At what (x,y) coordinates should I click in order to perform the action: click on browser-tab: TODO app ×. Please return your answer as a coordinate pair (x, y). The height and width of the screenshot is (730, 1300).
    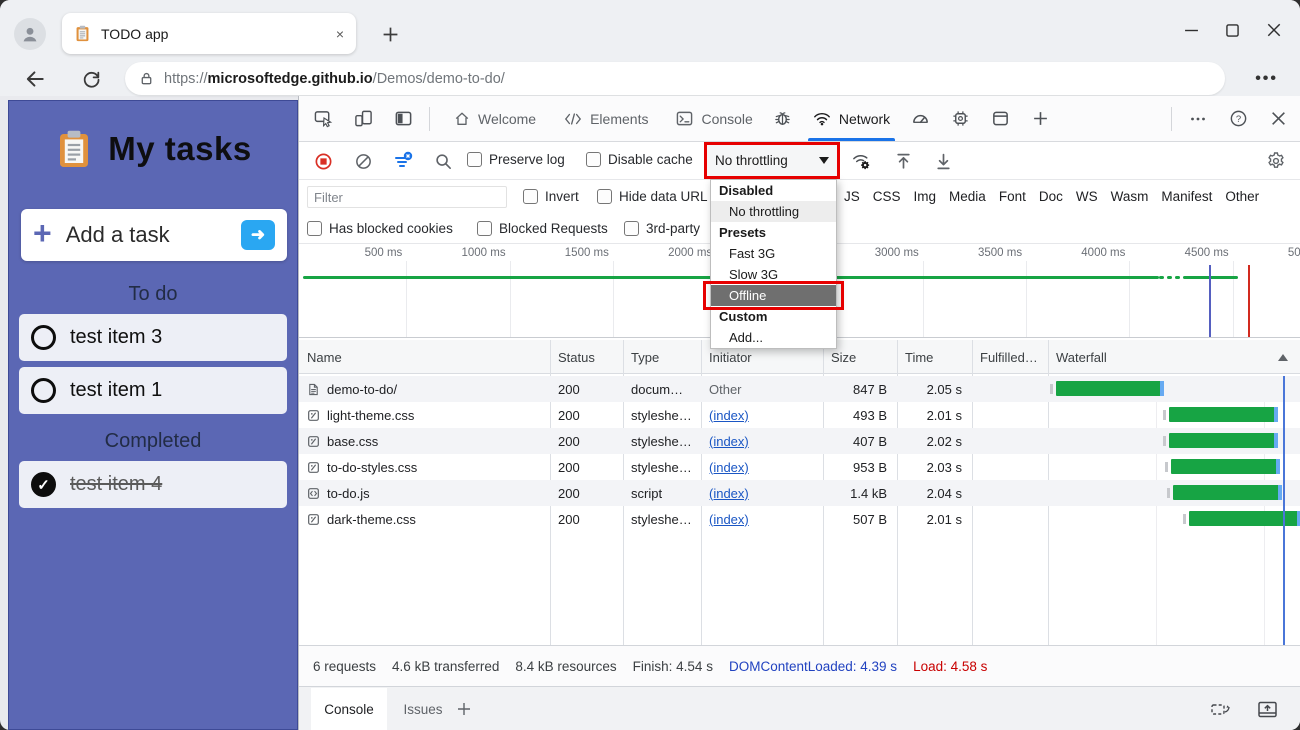
    Looking at the image, I should click on (209, 33).